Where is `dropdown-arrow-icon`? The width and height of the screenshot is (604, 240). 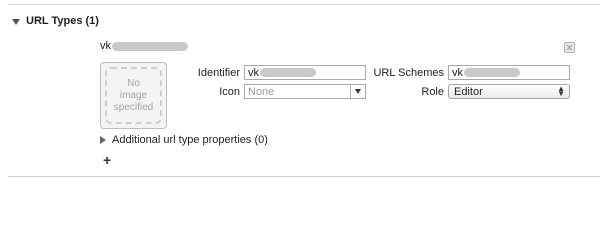 dropdown-arrow-icon is located at coordinates (358, 91).